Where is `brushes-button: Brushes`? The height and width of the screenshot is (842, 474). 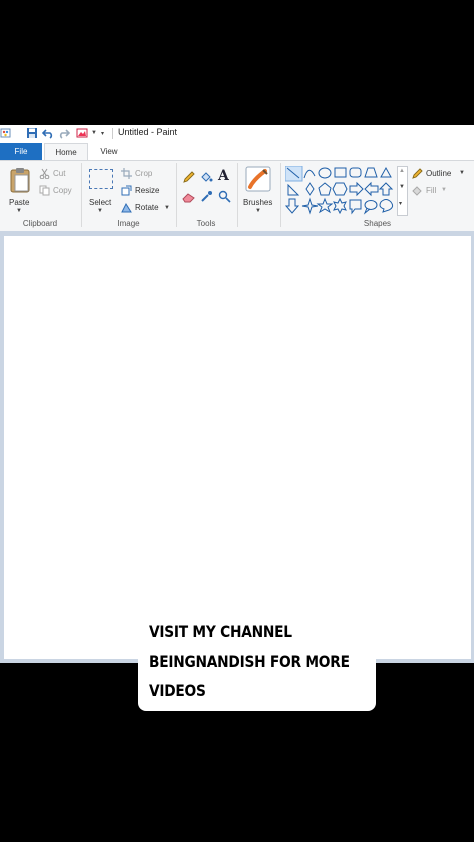 brushes-button: Brushes is located at coordinates (257, 202).